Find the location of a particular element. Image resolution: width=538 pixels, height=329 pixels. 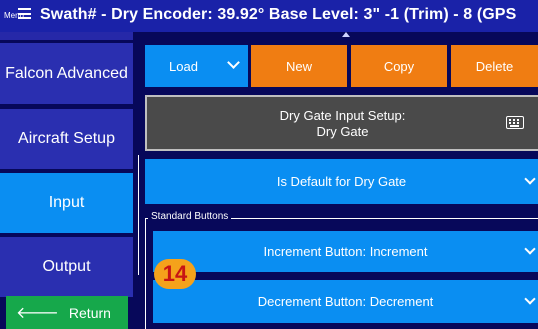

return-button: 🡐 Return is located at coordinates (67, 312).